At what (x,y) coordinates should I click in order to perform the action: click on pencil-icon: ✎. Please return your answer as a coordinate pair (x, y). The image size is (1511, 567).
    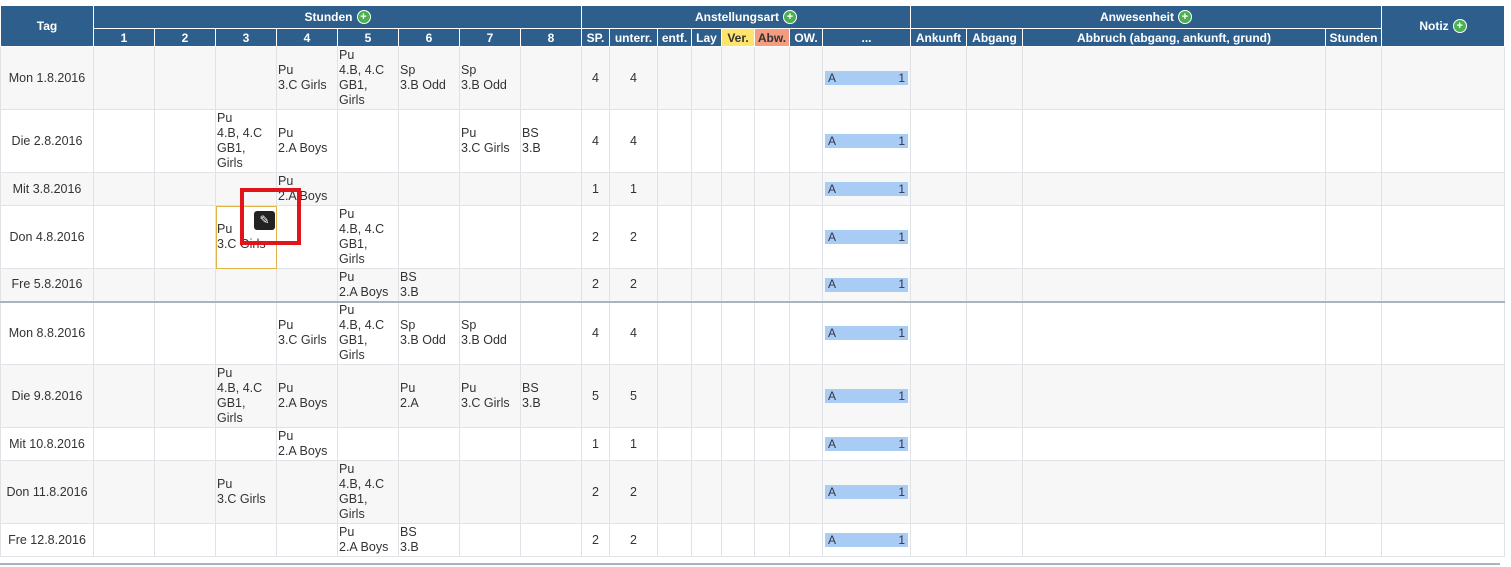
    Looking at the image, I should click on (264, 220).